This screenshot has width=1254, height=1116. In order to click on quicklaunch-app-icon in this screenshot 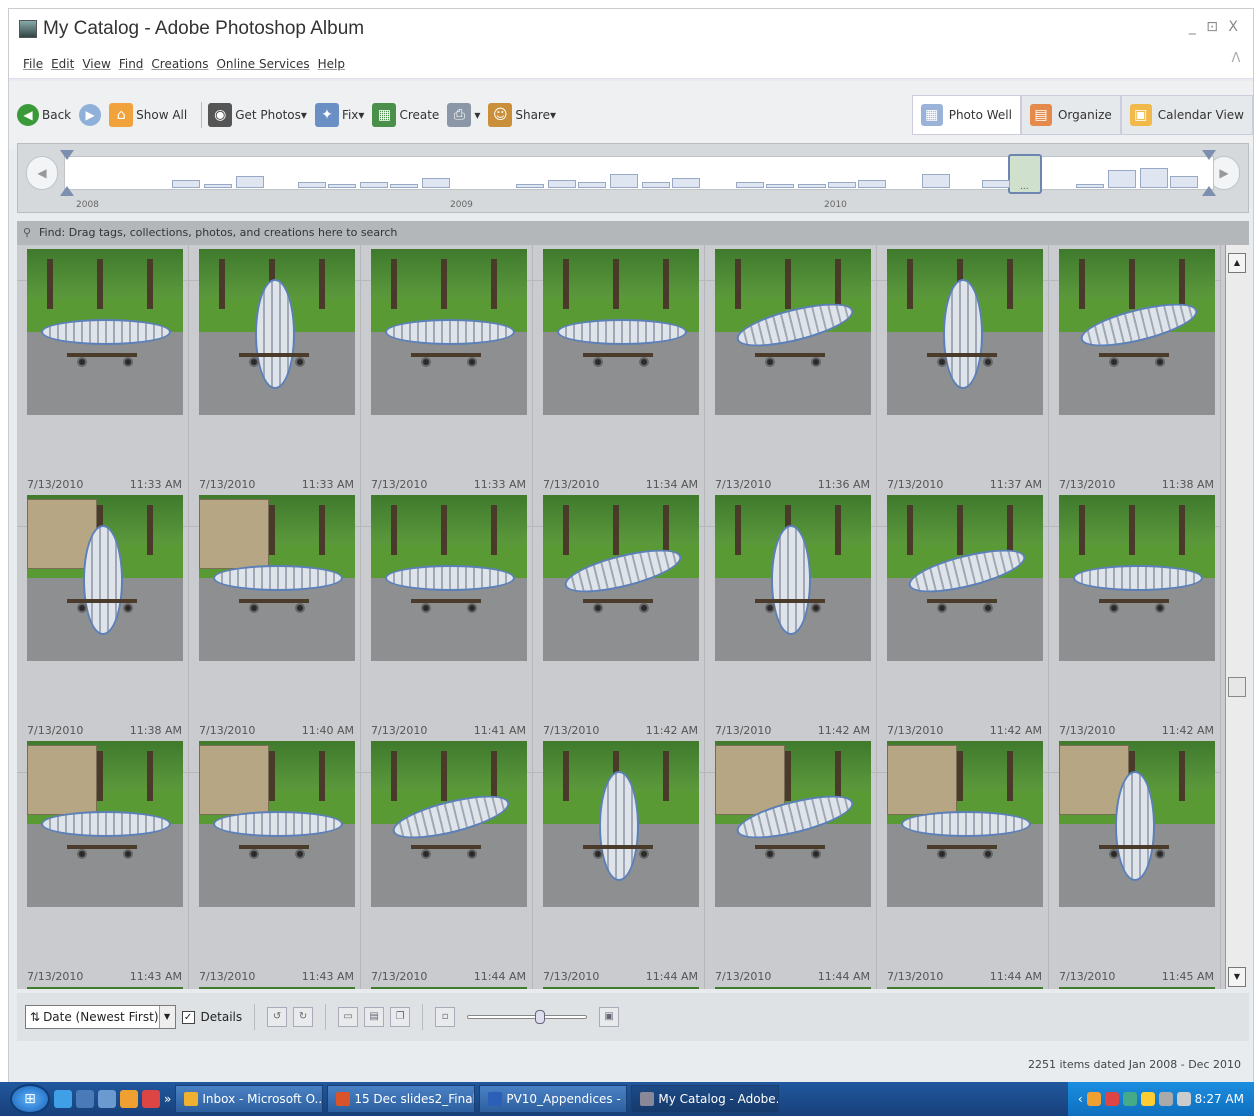, I will do `click(129, 1099)`.